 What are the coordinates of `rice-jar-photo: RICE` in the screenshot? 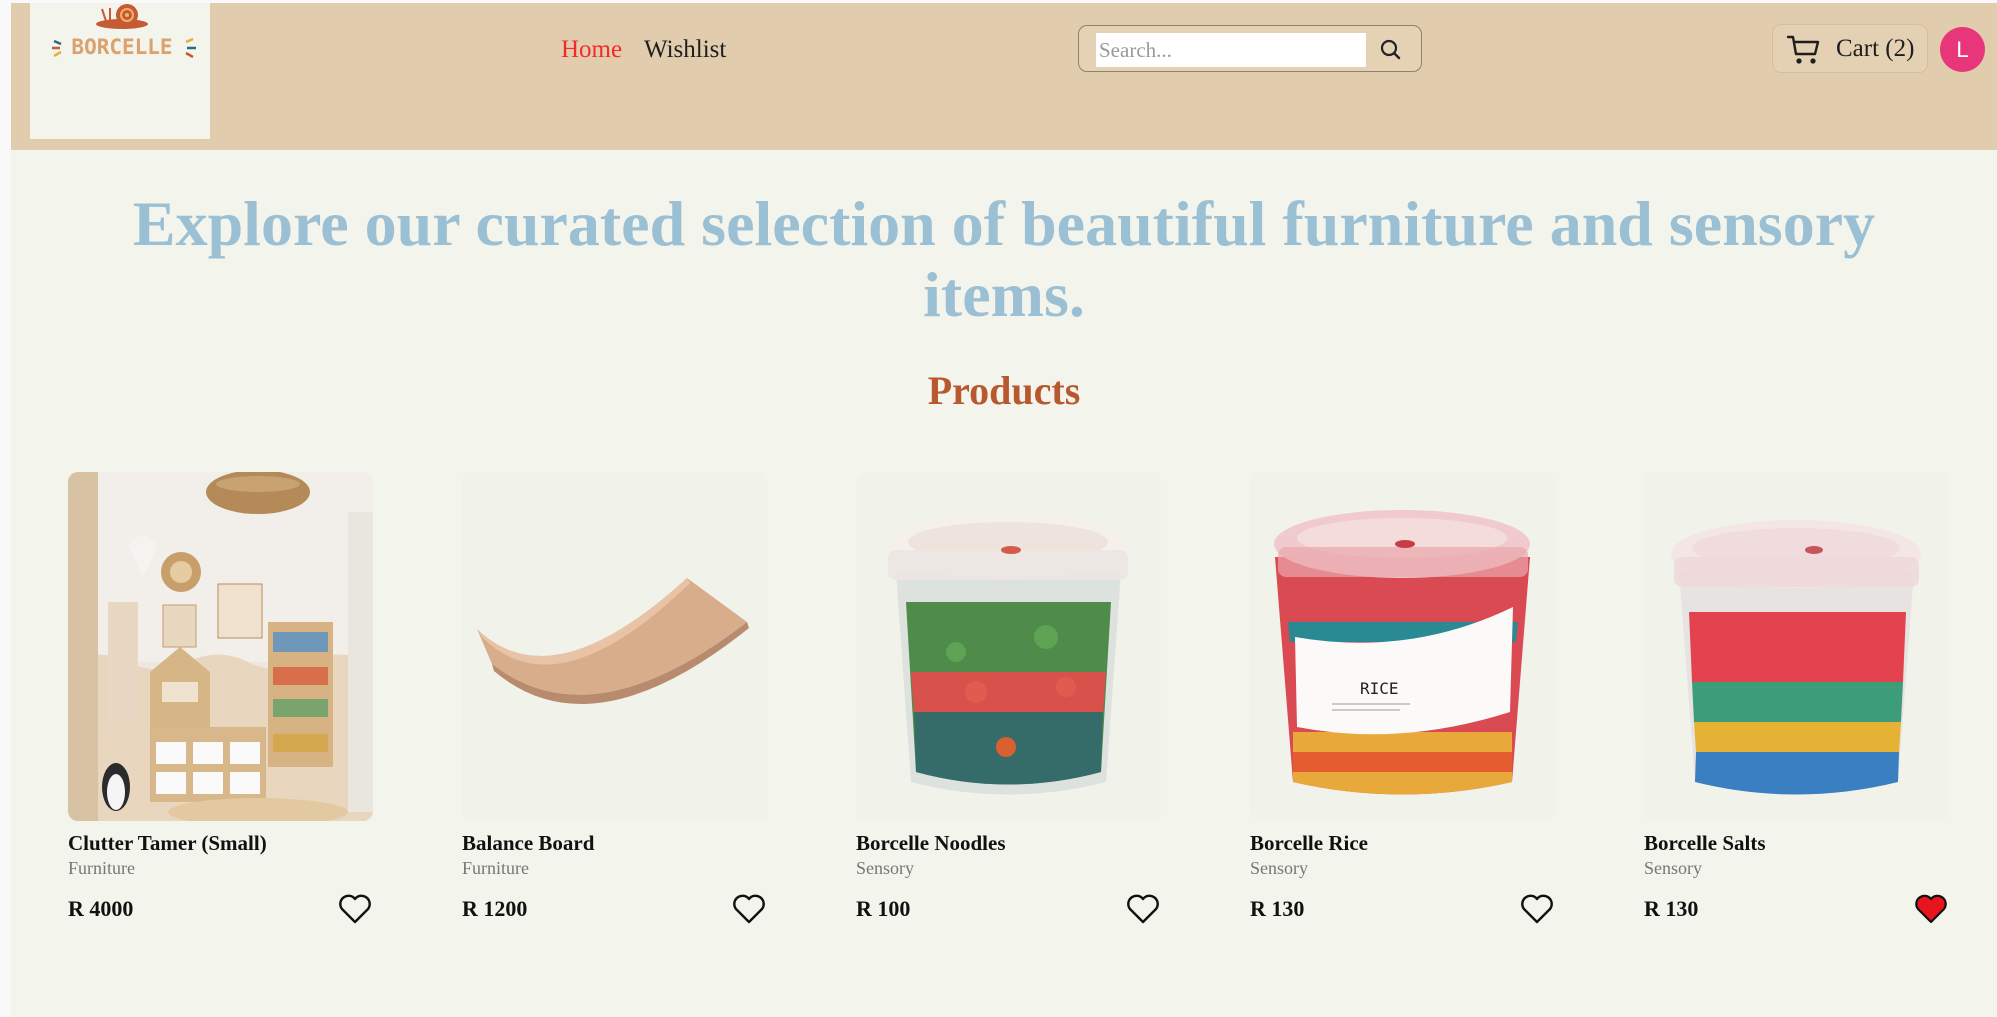 It's located at (1402, 646).